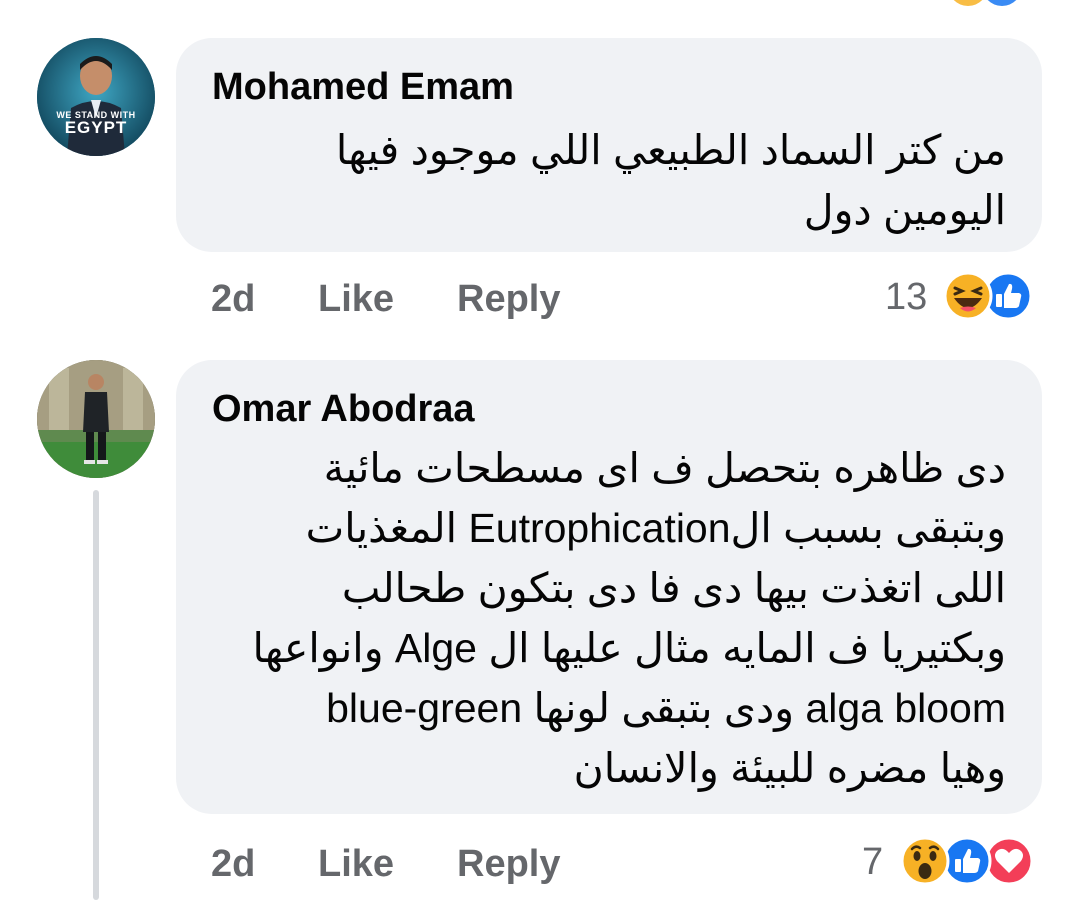 The height and width of the screenshot is (900, 1080). I want to click on reactions-summary: 7, so click(957, 861).